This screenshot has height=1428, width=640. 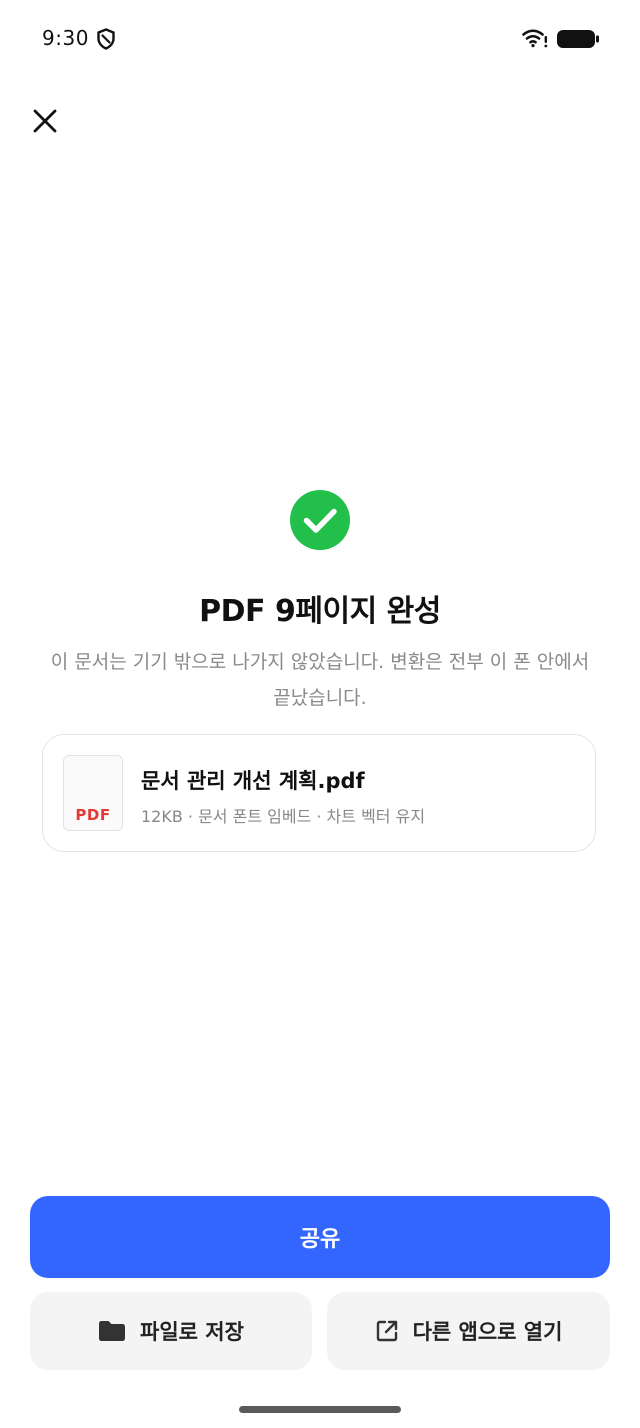 I want to click on open-external-icon, so click(x=386, y=1331).